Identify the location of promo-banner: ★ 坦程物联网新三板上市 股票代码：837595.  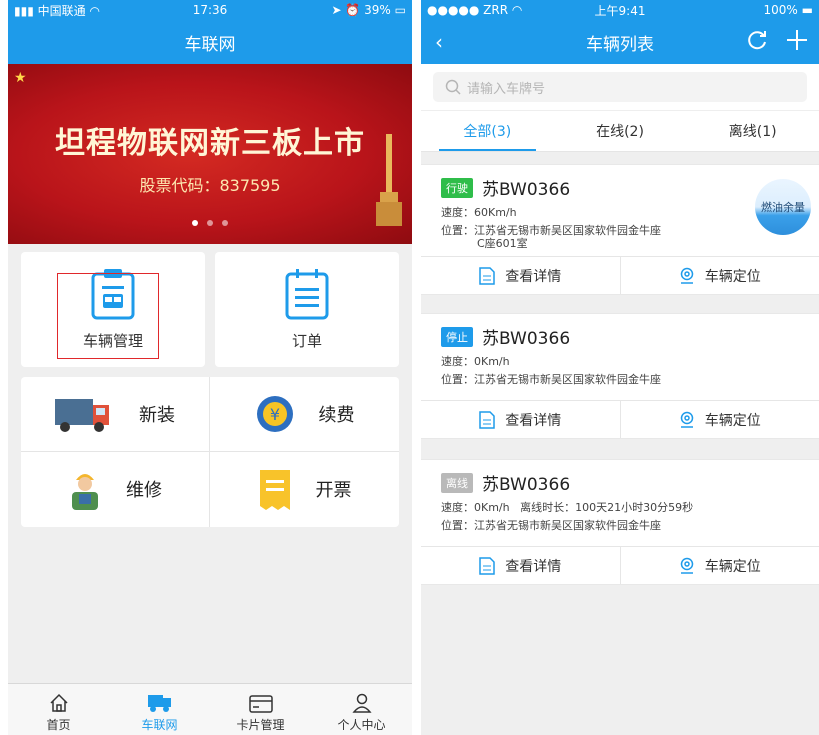
(210, 154).